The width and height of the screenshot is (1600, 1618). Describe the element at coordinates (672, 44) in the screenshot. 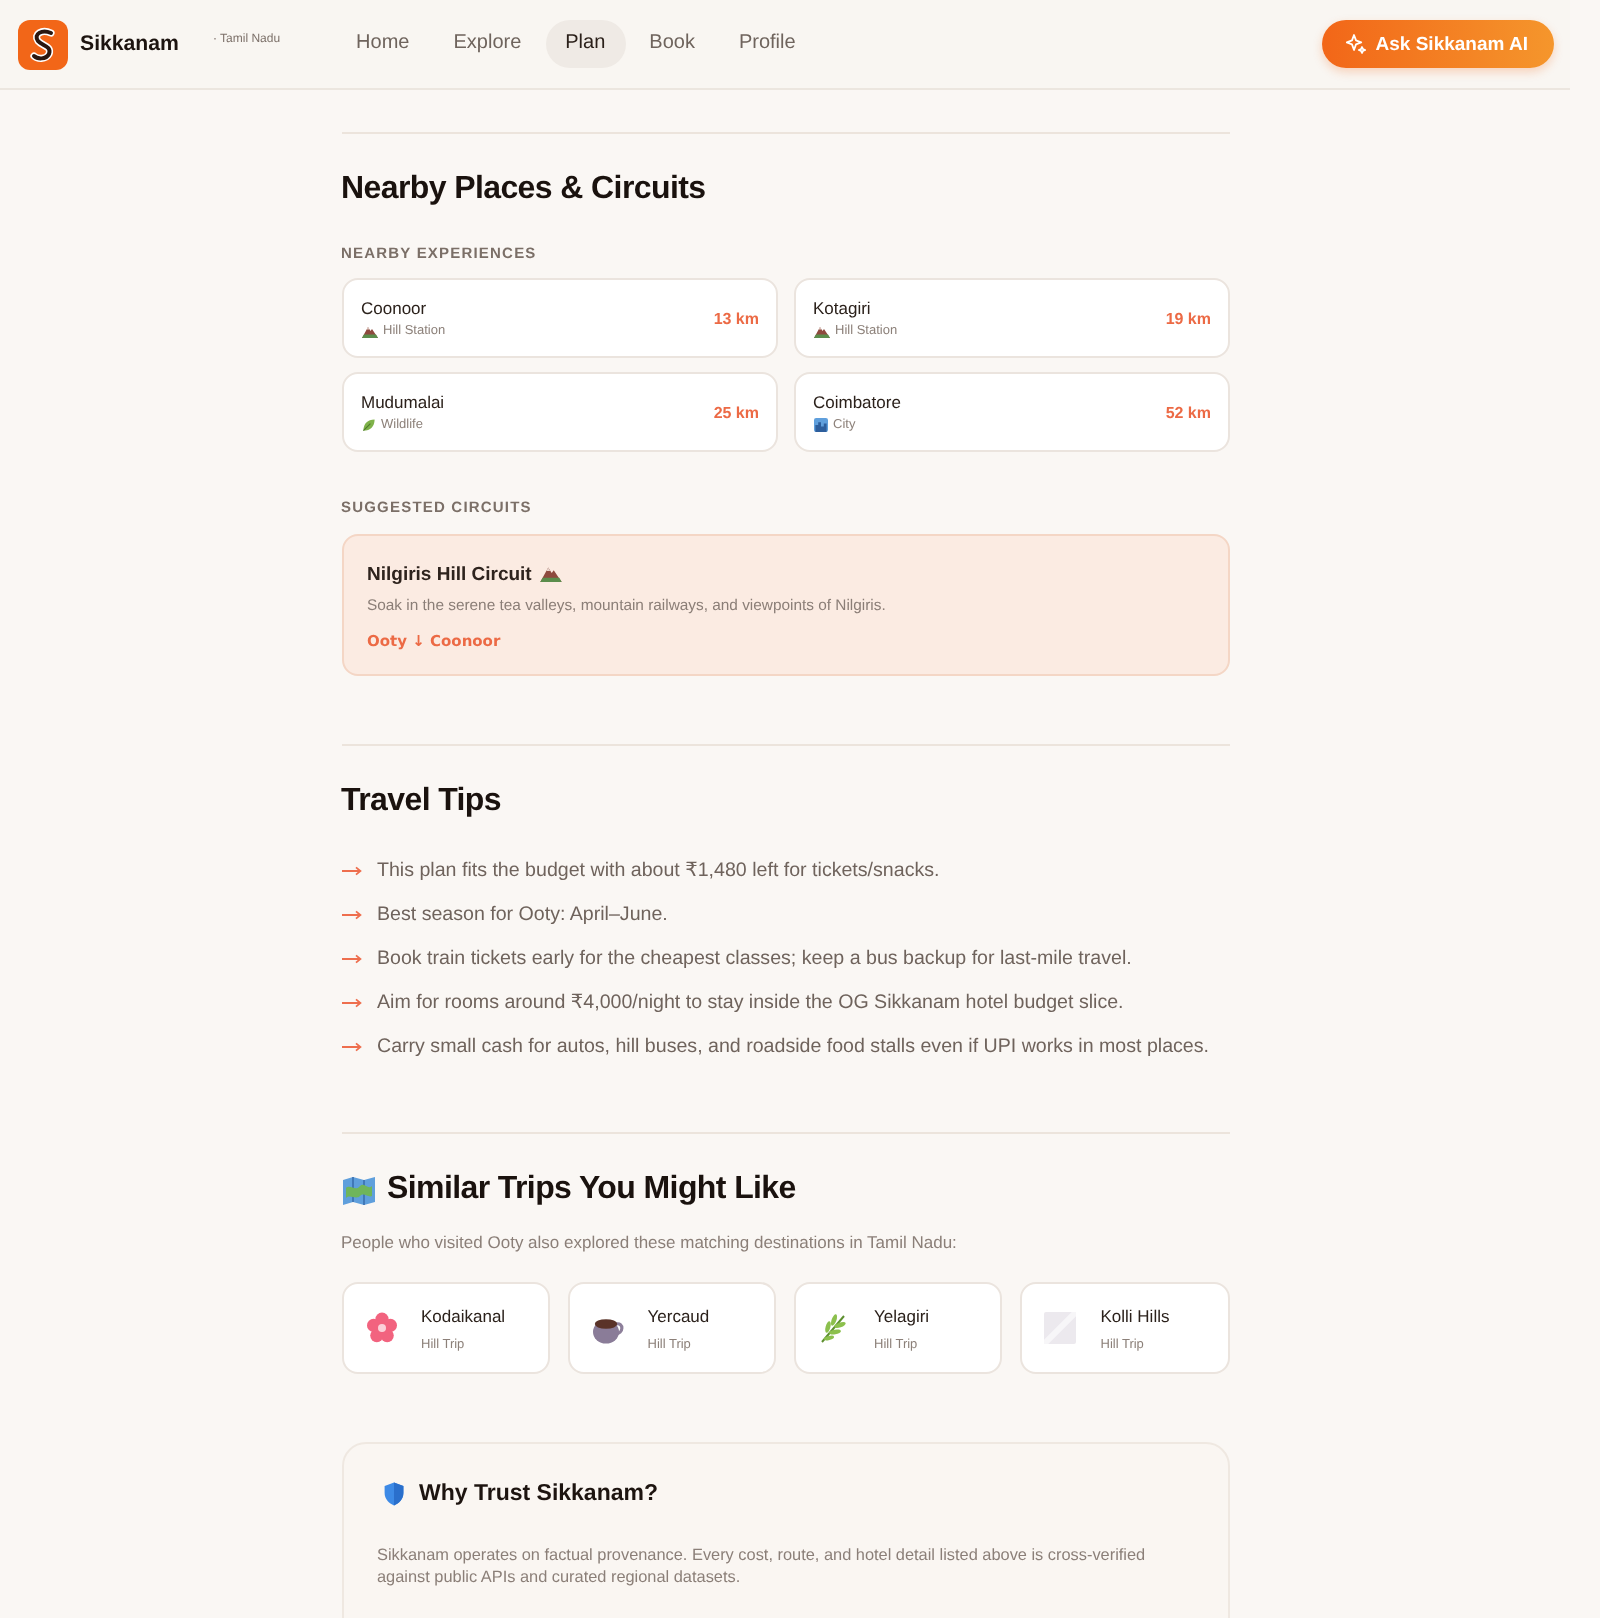

I see `nav-tab: Book` at that location.